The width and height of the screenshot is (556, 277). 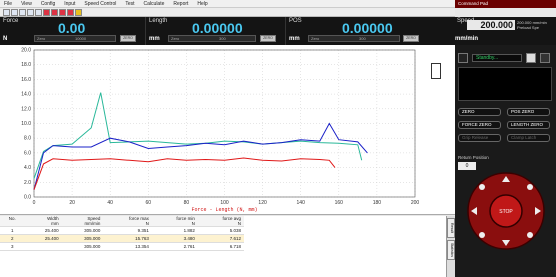 What do you see at coordinates (505, 84) in the screenshot?
I see `message-display` at bounding box center [505, 84].